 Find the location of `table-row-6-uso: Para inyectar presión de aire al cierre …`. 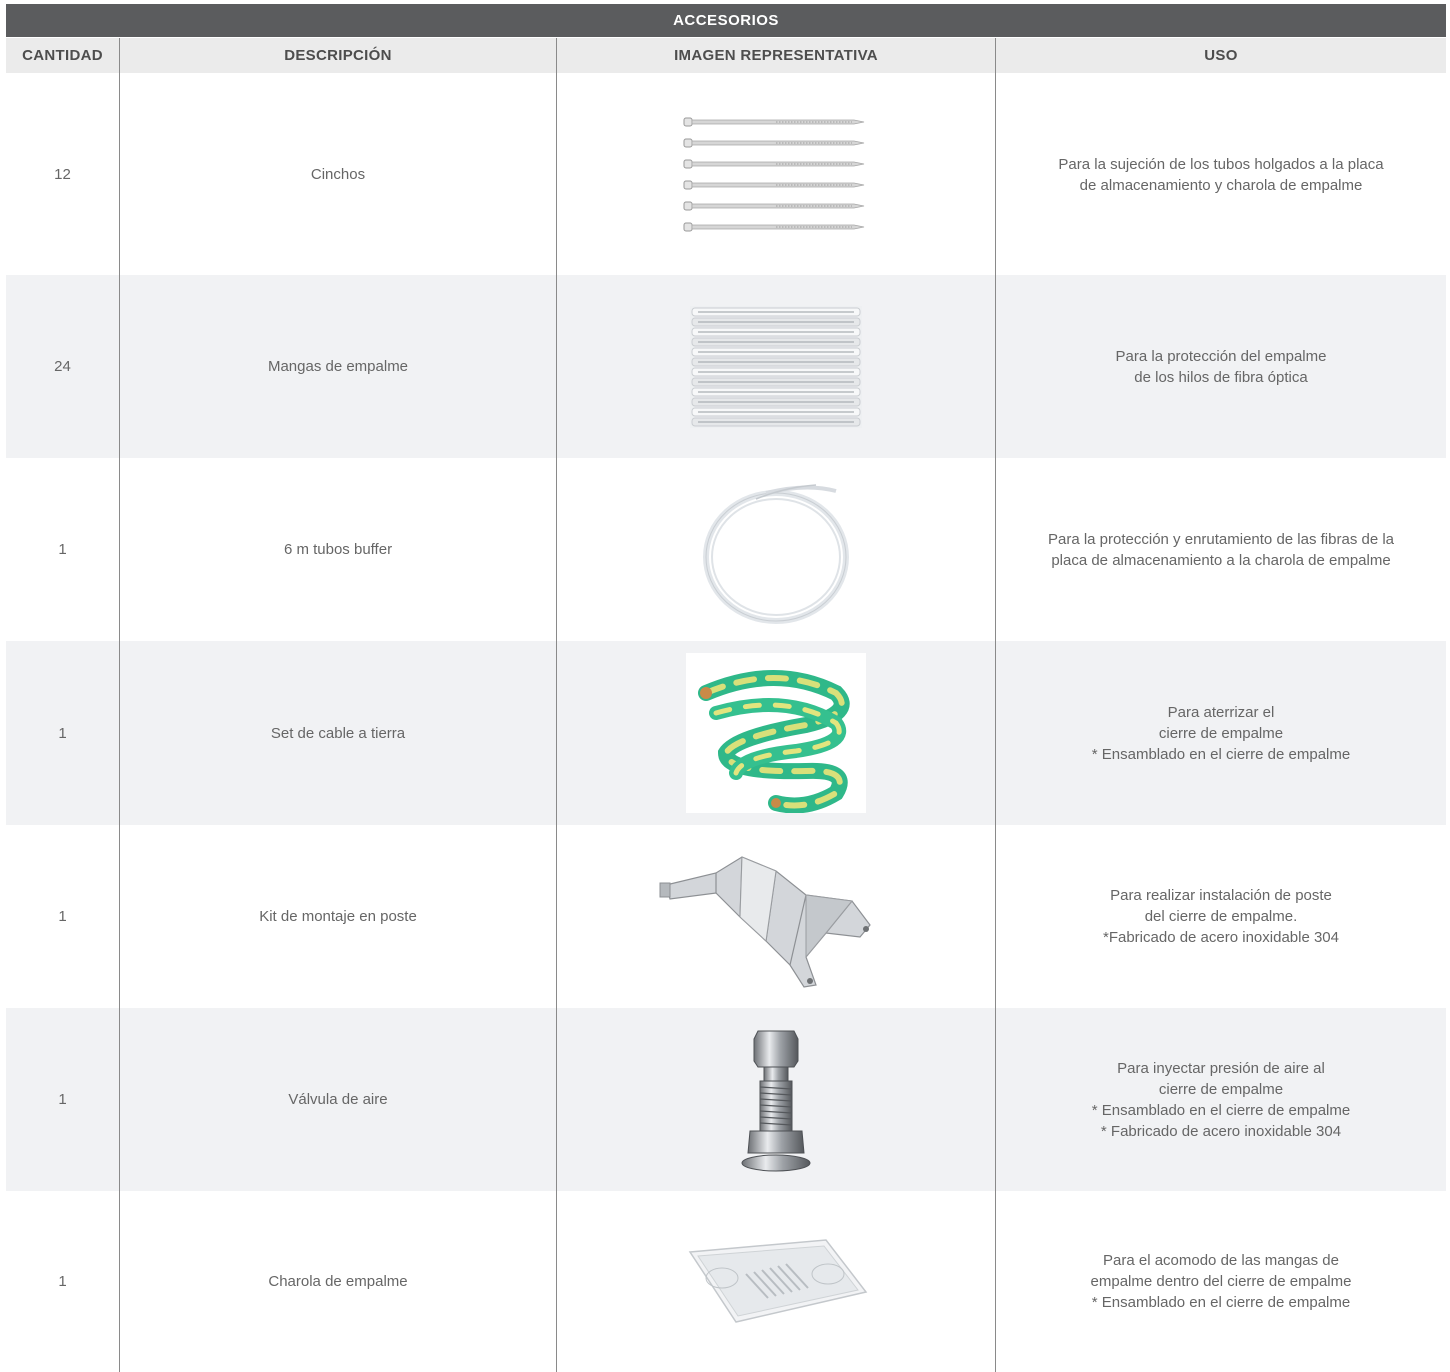

table-row-6-uso: Para inyectar presión de aire al cierre … is located at coordinates (1221, 1099).